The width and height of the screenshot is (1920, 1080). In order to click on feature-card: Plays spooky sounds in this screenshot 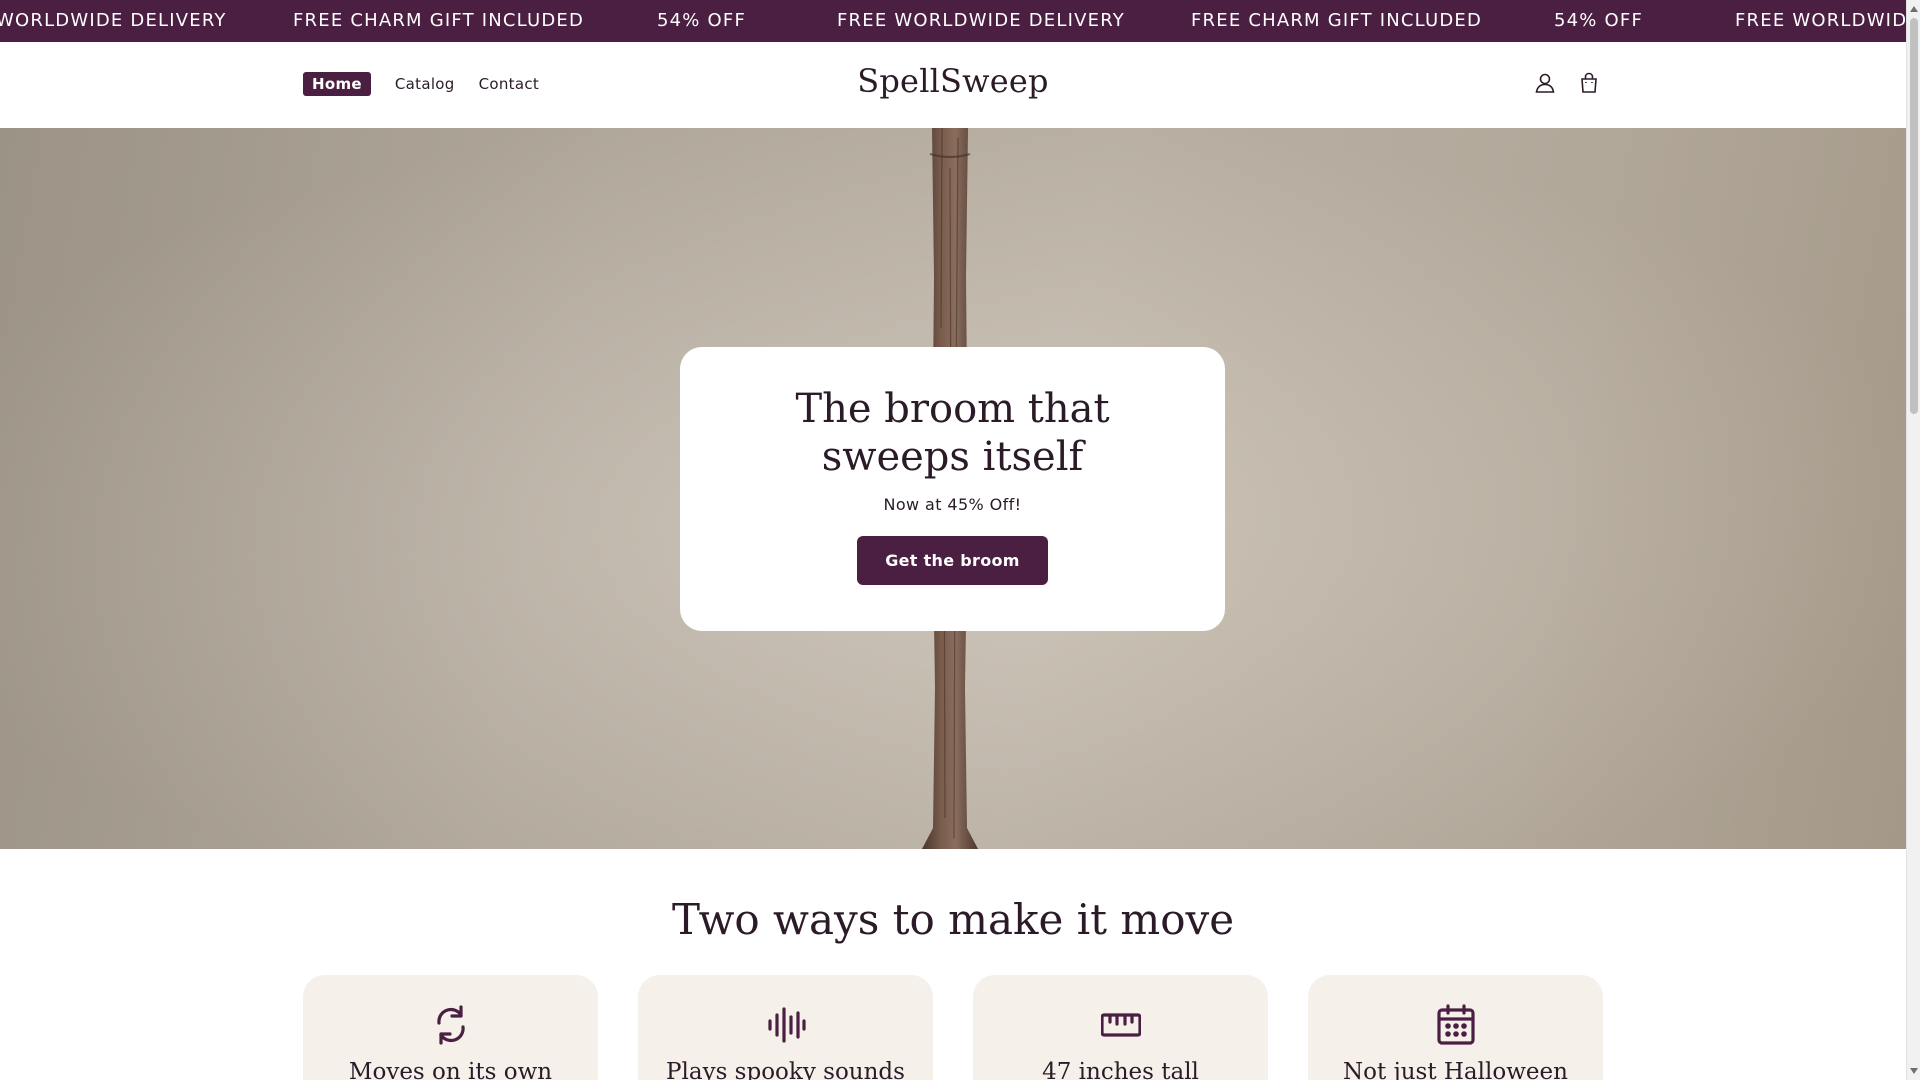, I will do `click(785, 1027)`.